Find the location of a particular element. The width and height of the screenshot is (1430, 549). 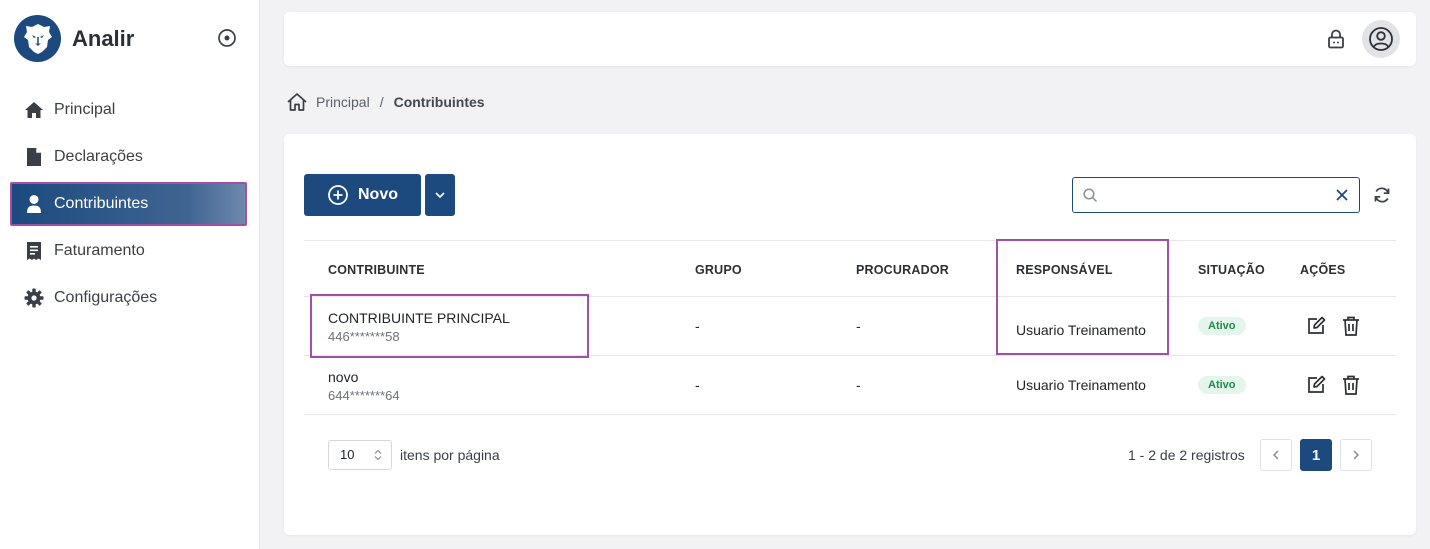

user-avatar is located at coordinates (1381, 39).